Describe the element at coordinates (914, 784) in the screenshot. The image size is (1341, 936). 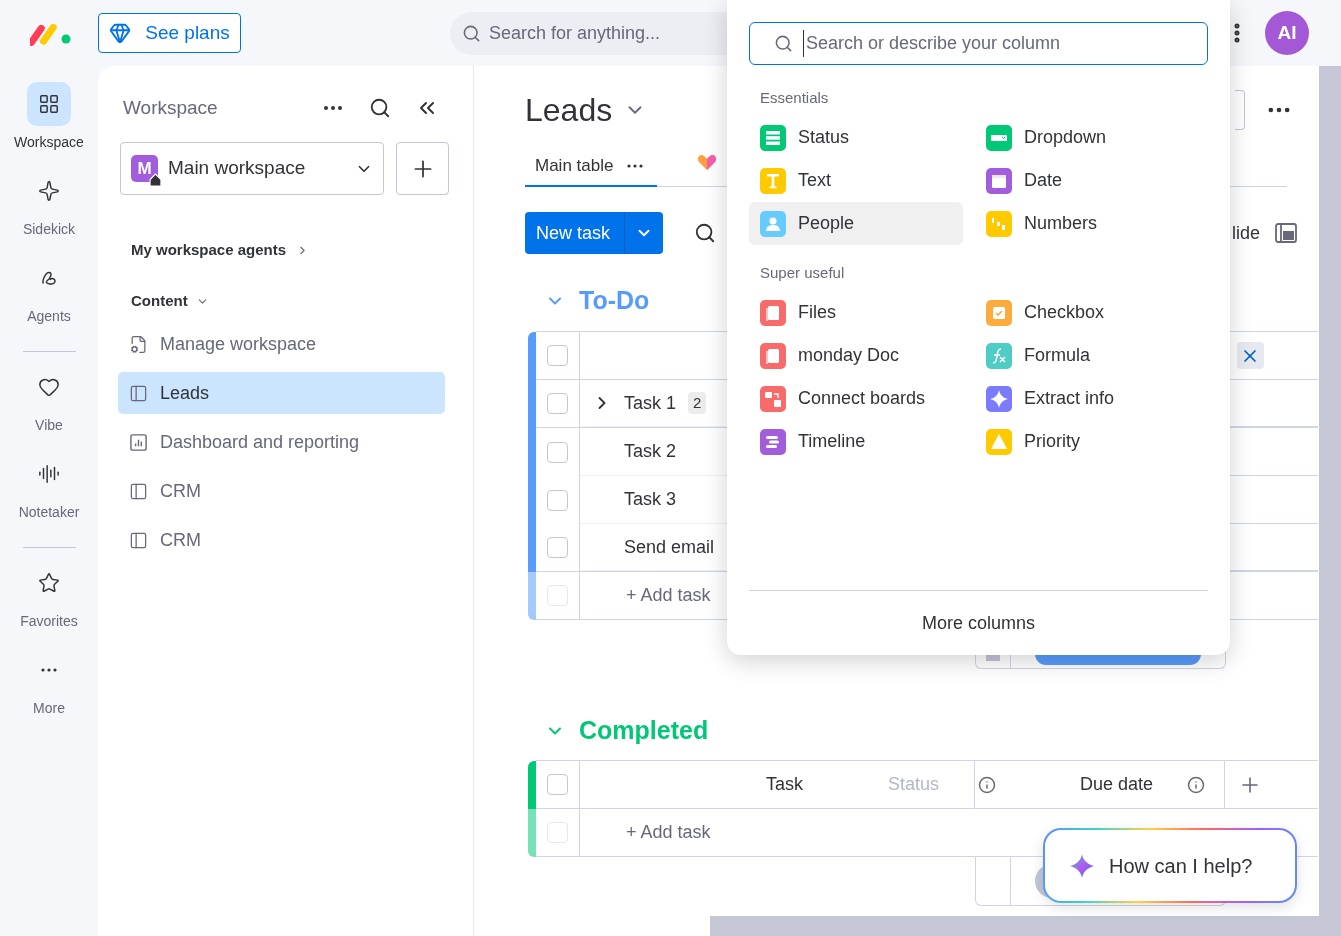
I see `column-header: Status` at that location.